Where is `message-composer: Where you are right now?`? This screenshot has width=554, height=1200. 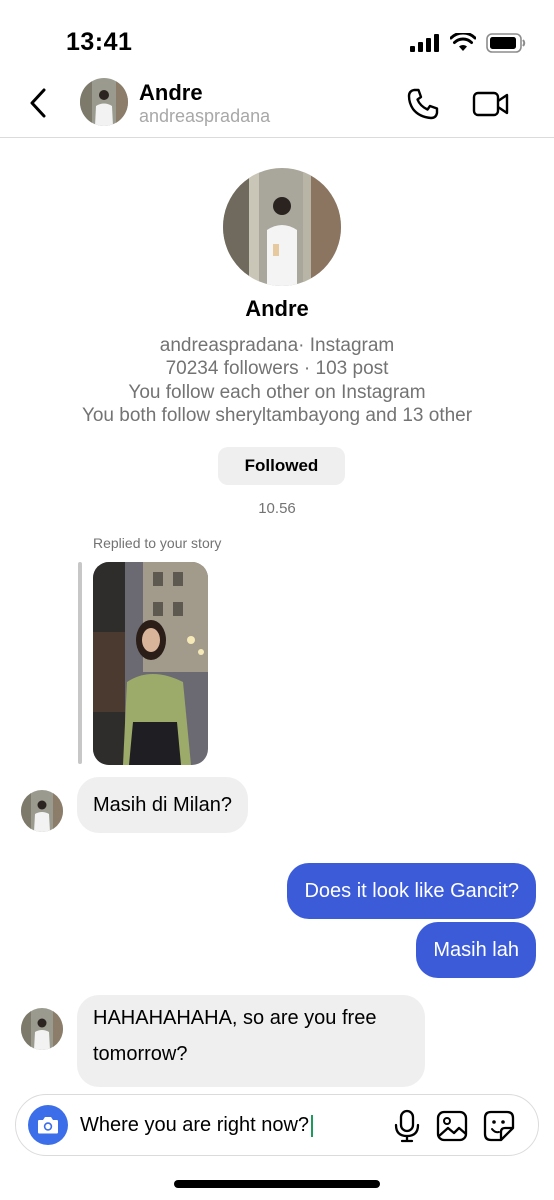
message-composer: Where you are right now? is located at coordinates (277, 1125).